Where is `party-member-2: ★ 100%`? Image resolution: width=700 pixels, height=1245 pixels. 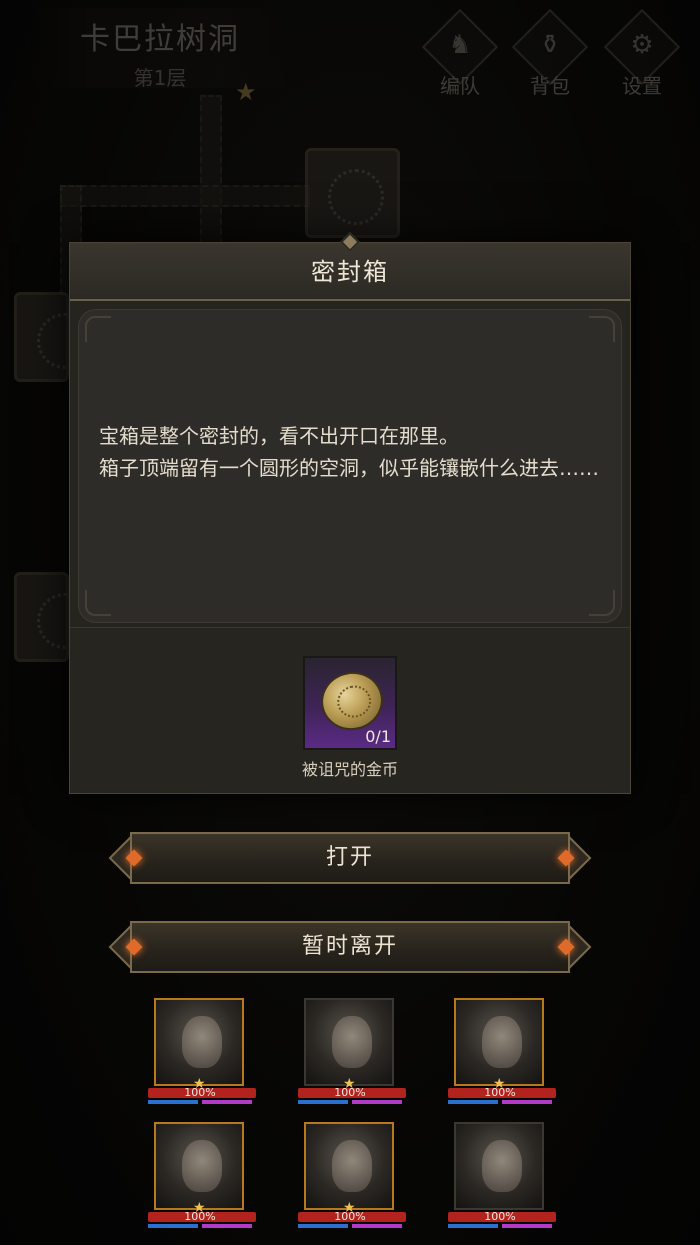
party-member-2: ★ 100% is located at coordinates (353, 1054).